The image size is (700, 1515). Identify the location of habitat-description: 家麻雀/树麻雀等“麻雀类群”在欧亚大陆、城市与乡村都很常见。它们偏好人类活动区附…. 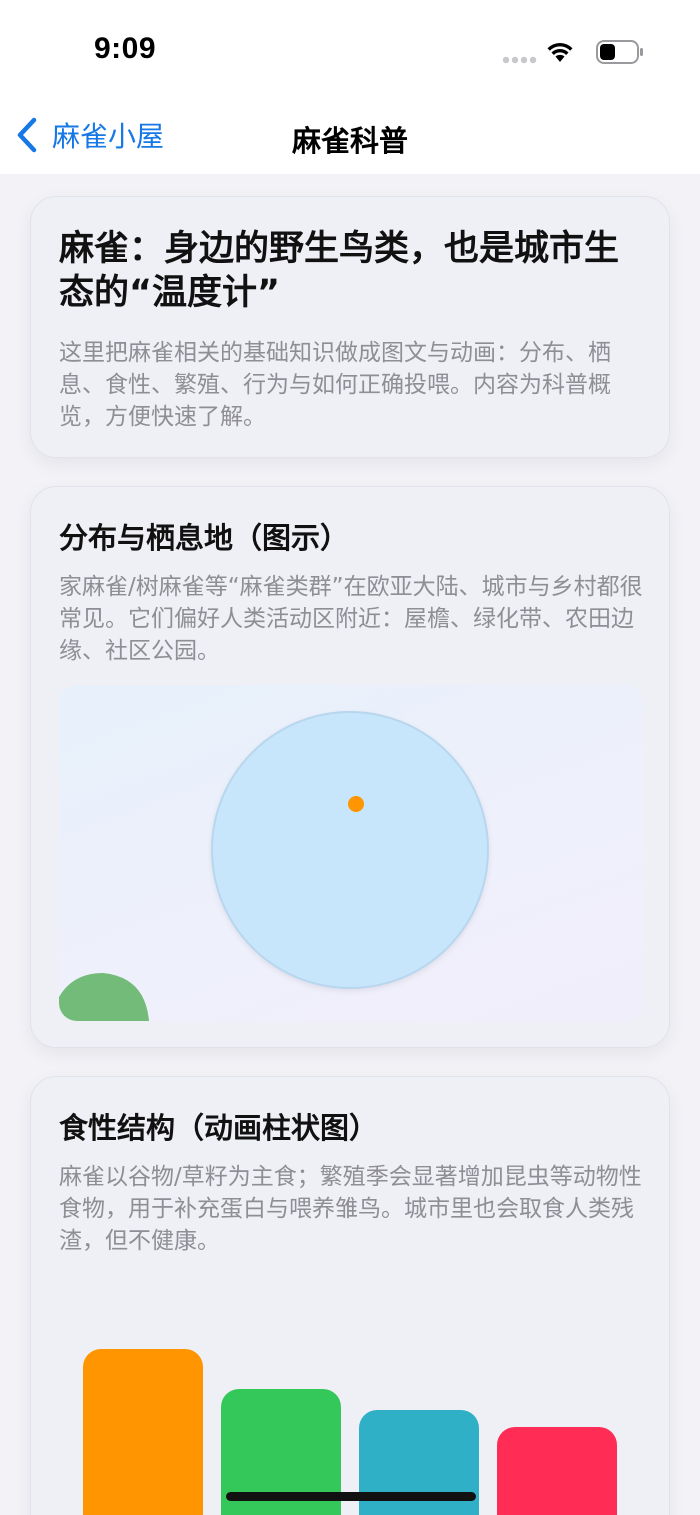
(351, 619).